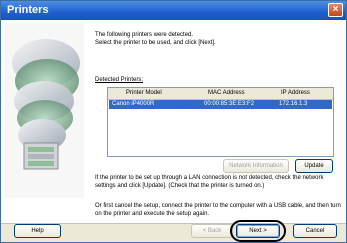 Image resolution: width=347 pixels, height=243 pixels. I want to click on close-button: ×, so click(335, 10).